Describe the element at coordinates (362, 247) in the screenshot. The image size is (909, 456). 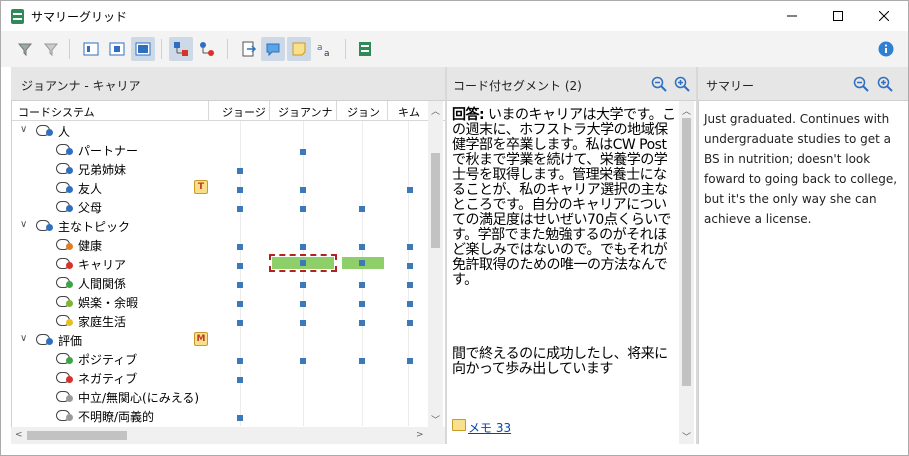
I see `cell-john-health` at that location.